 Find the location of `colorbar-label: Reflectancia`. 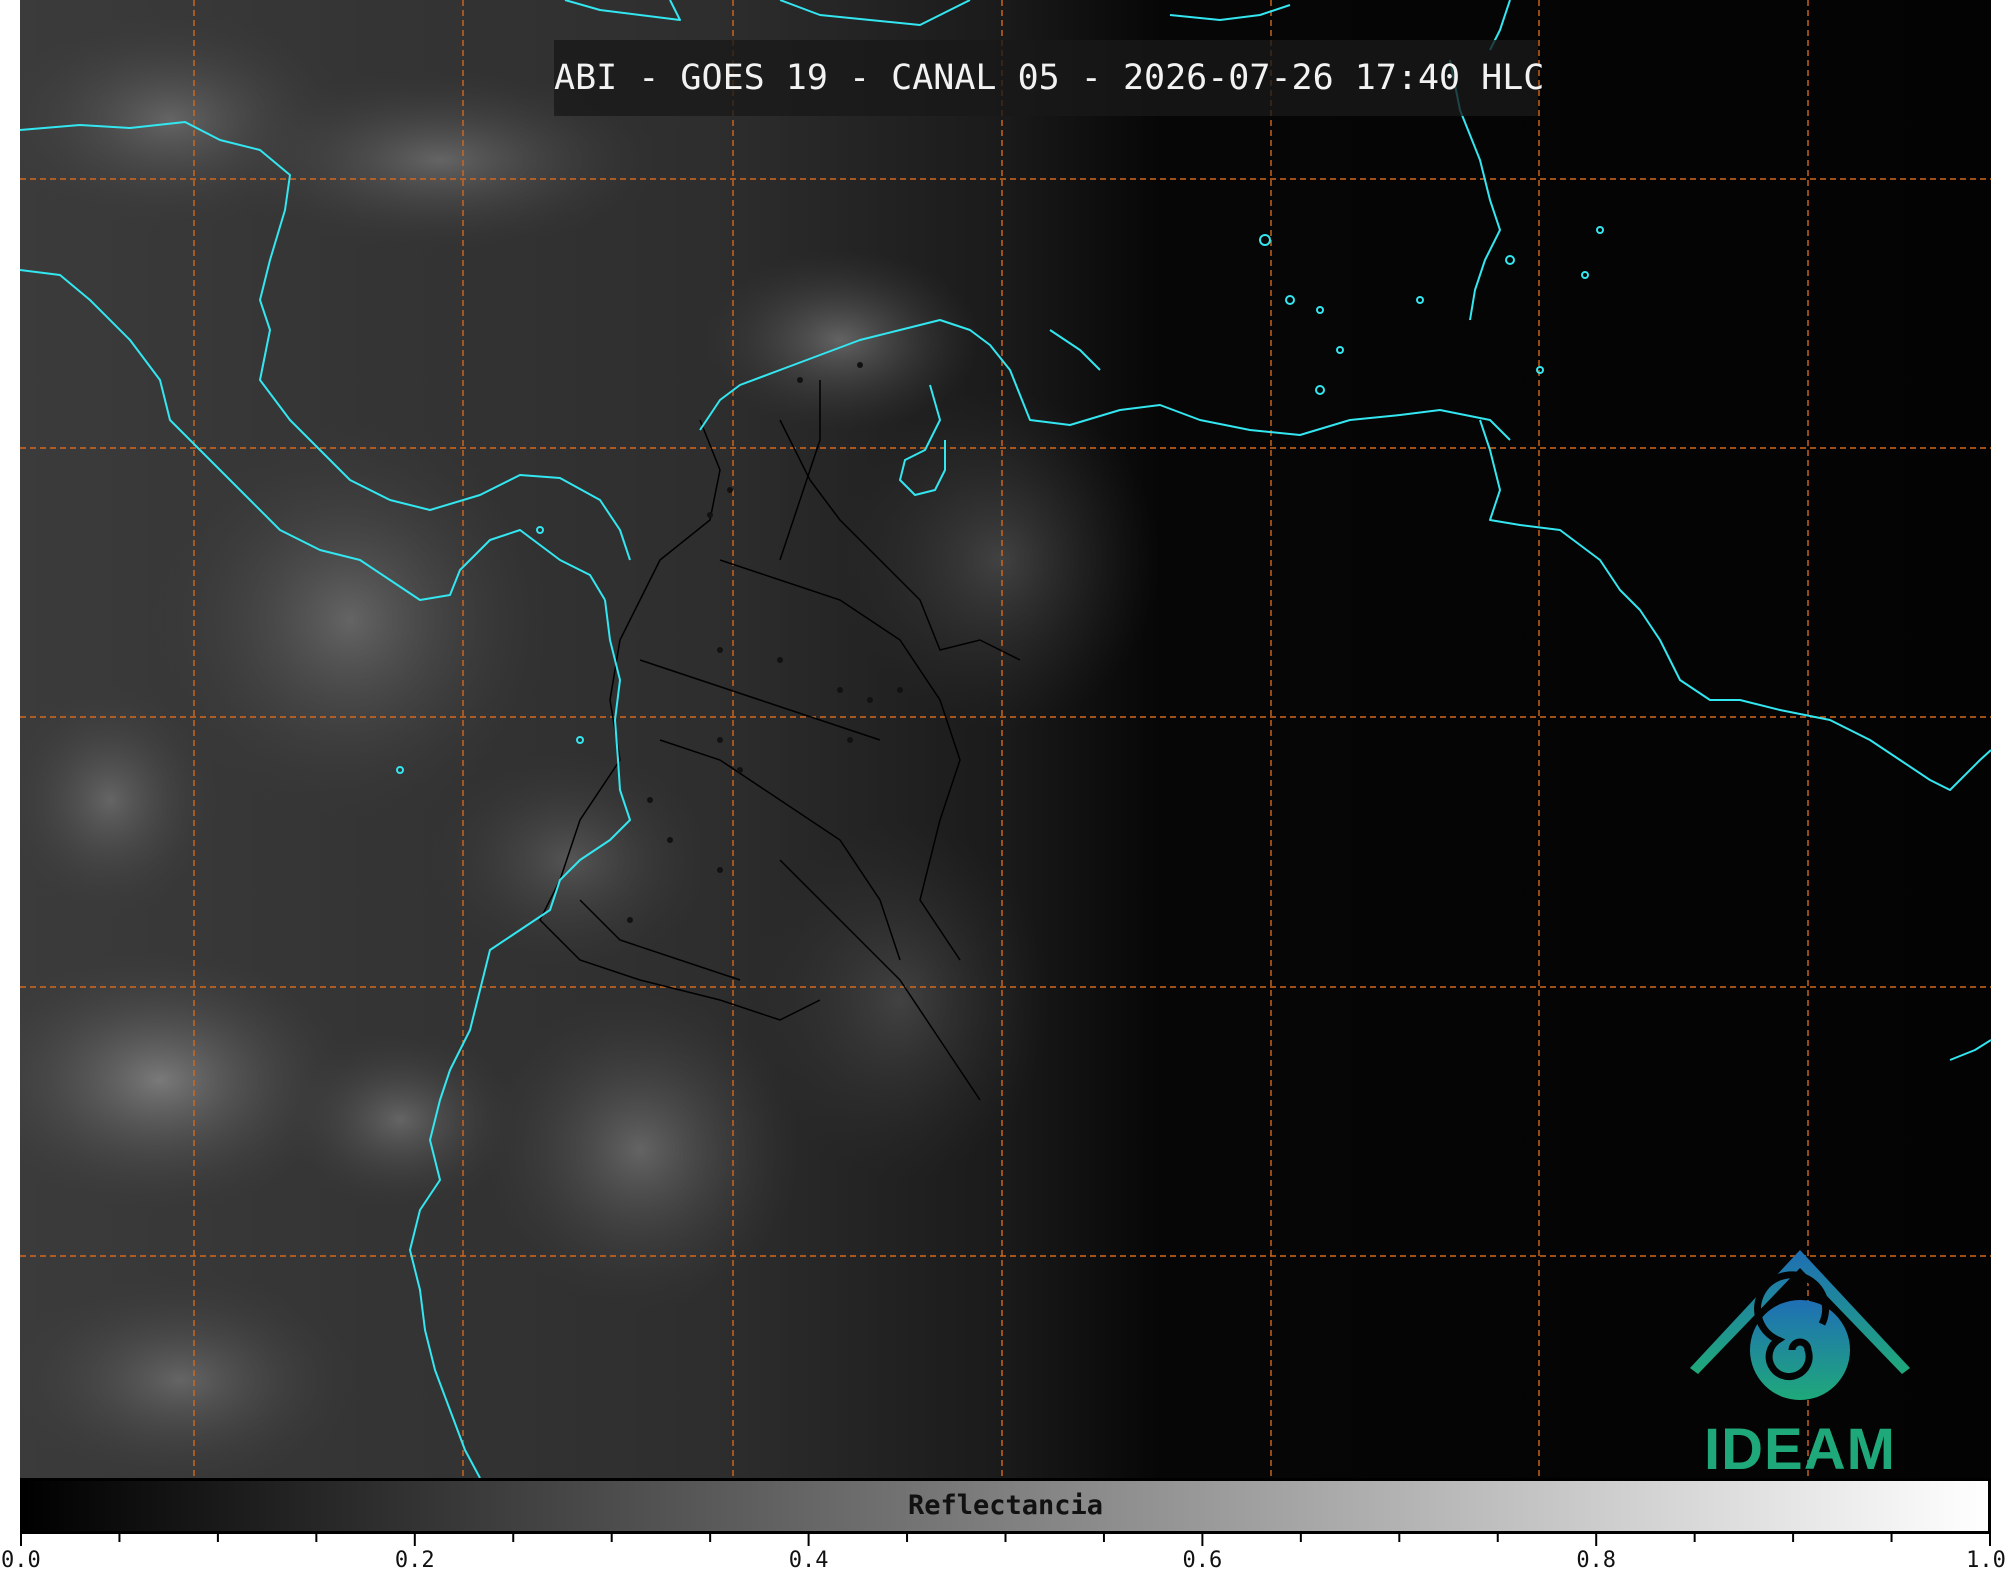

colorbar-label: Reflectancia is located at coordinates (1005, 1505).